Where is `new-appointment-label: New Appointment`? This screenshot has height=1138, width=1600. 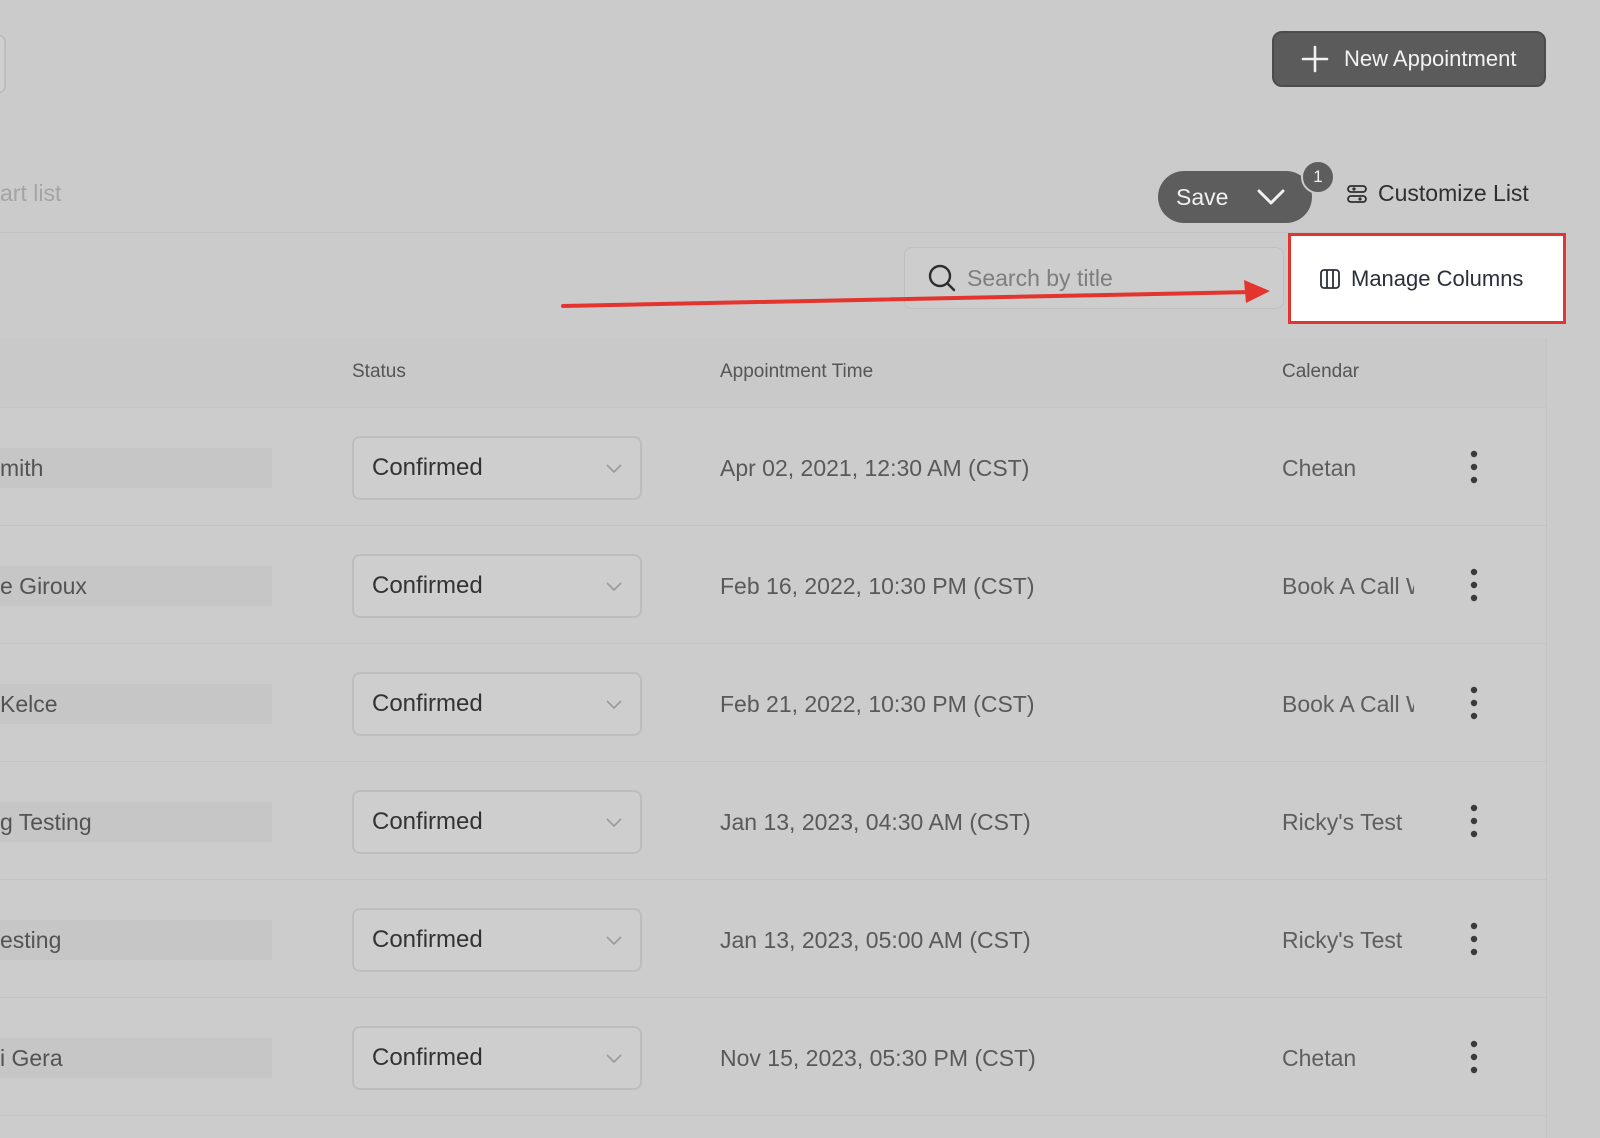
new-appointment-label: New Appointment is located at coordinates (1430, 58).